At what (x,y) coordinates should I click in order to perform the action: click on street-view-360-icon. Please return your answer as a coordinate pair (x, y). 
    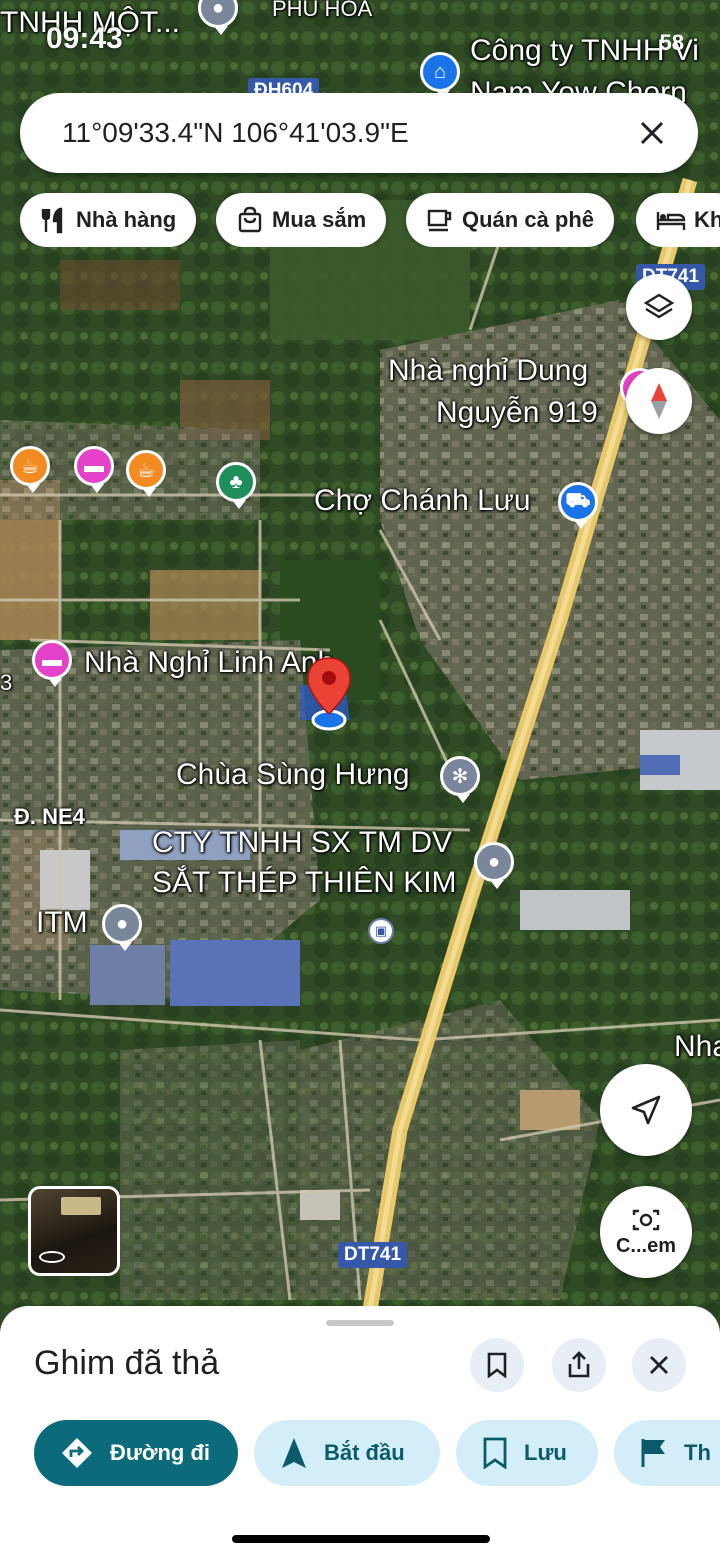
    Looking at the image, I should click on (52, 1257).